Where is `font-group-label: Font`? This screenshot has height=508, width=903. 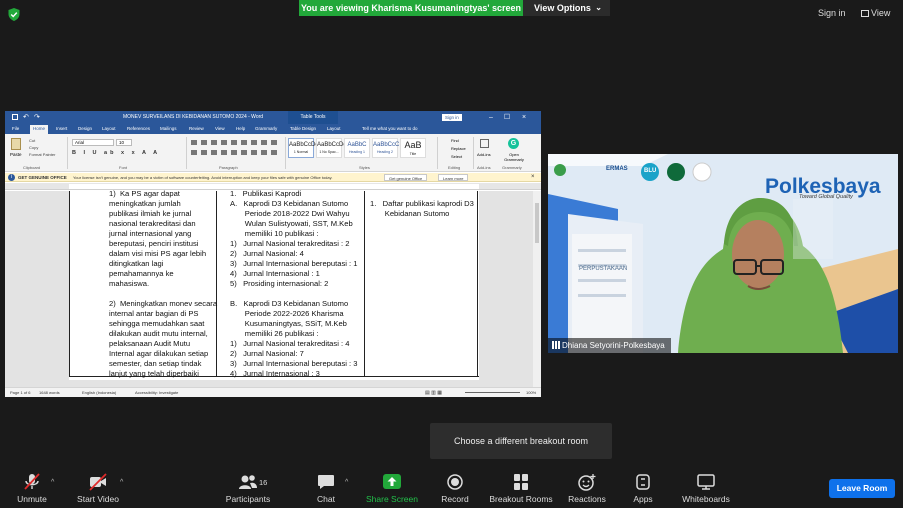 font-group-label: Font is located at coordinates (123, 167).